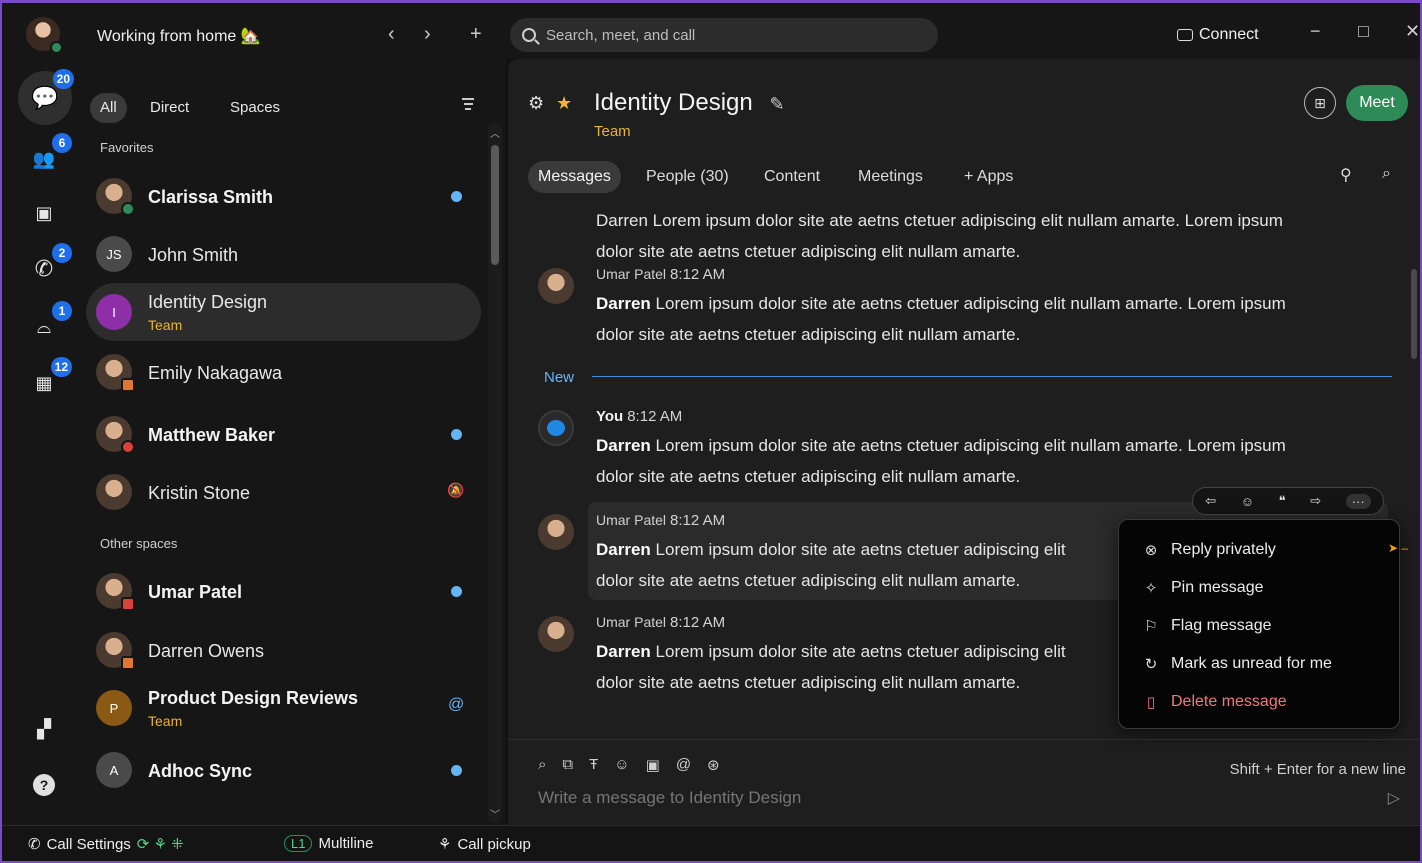  What do you see at coordinates (427, 34) in the screenshot?
I see `forward-button: ›` at bounding box center [427, 34].